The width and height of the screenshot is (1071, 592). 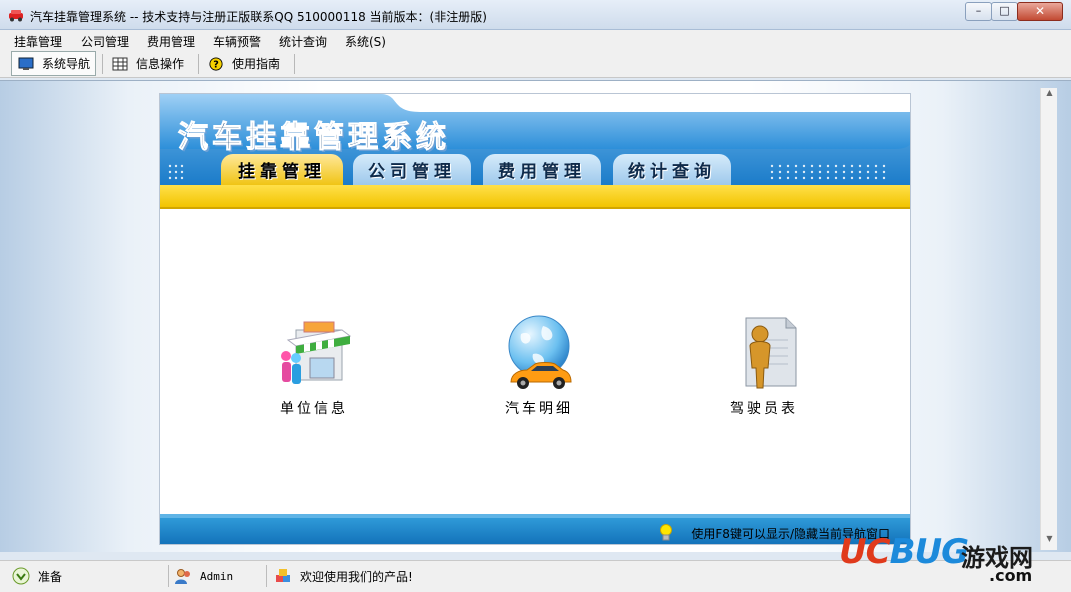 I want to click on nav-label-driver-table: 驾驶员表, so click(x=764, y=409).